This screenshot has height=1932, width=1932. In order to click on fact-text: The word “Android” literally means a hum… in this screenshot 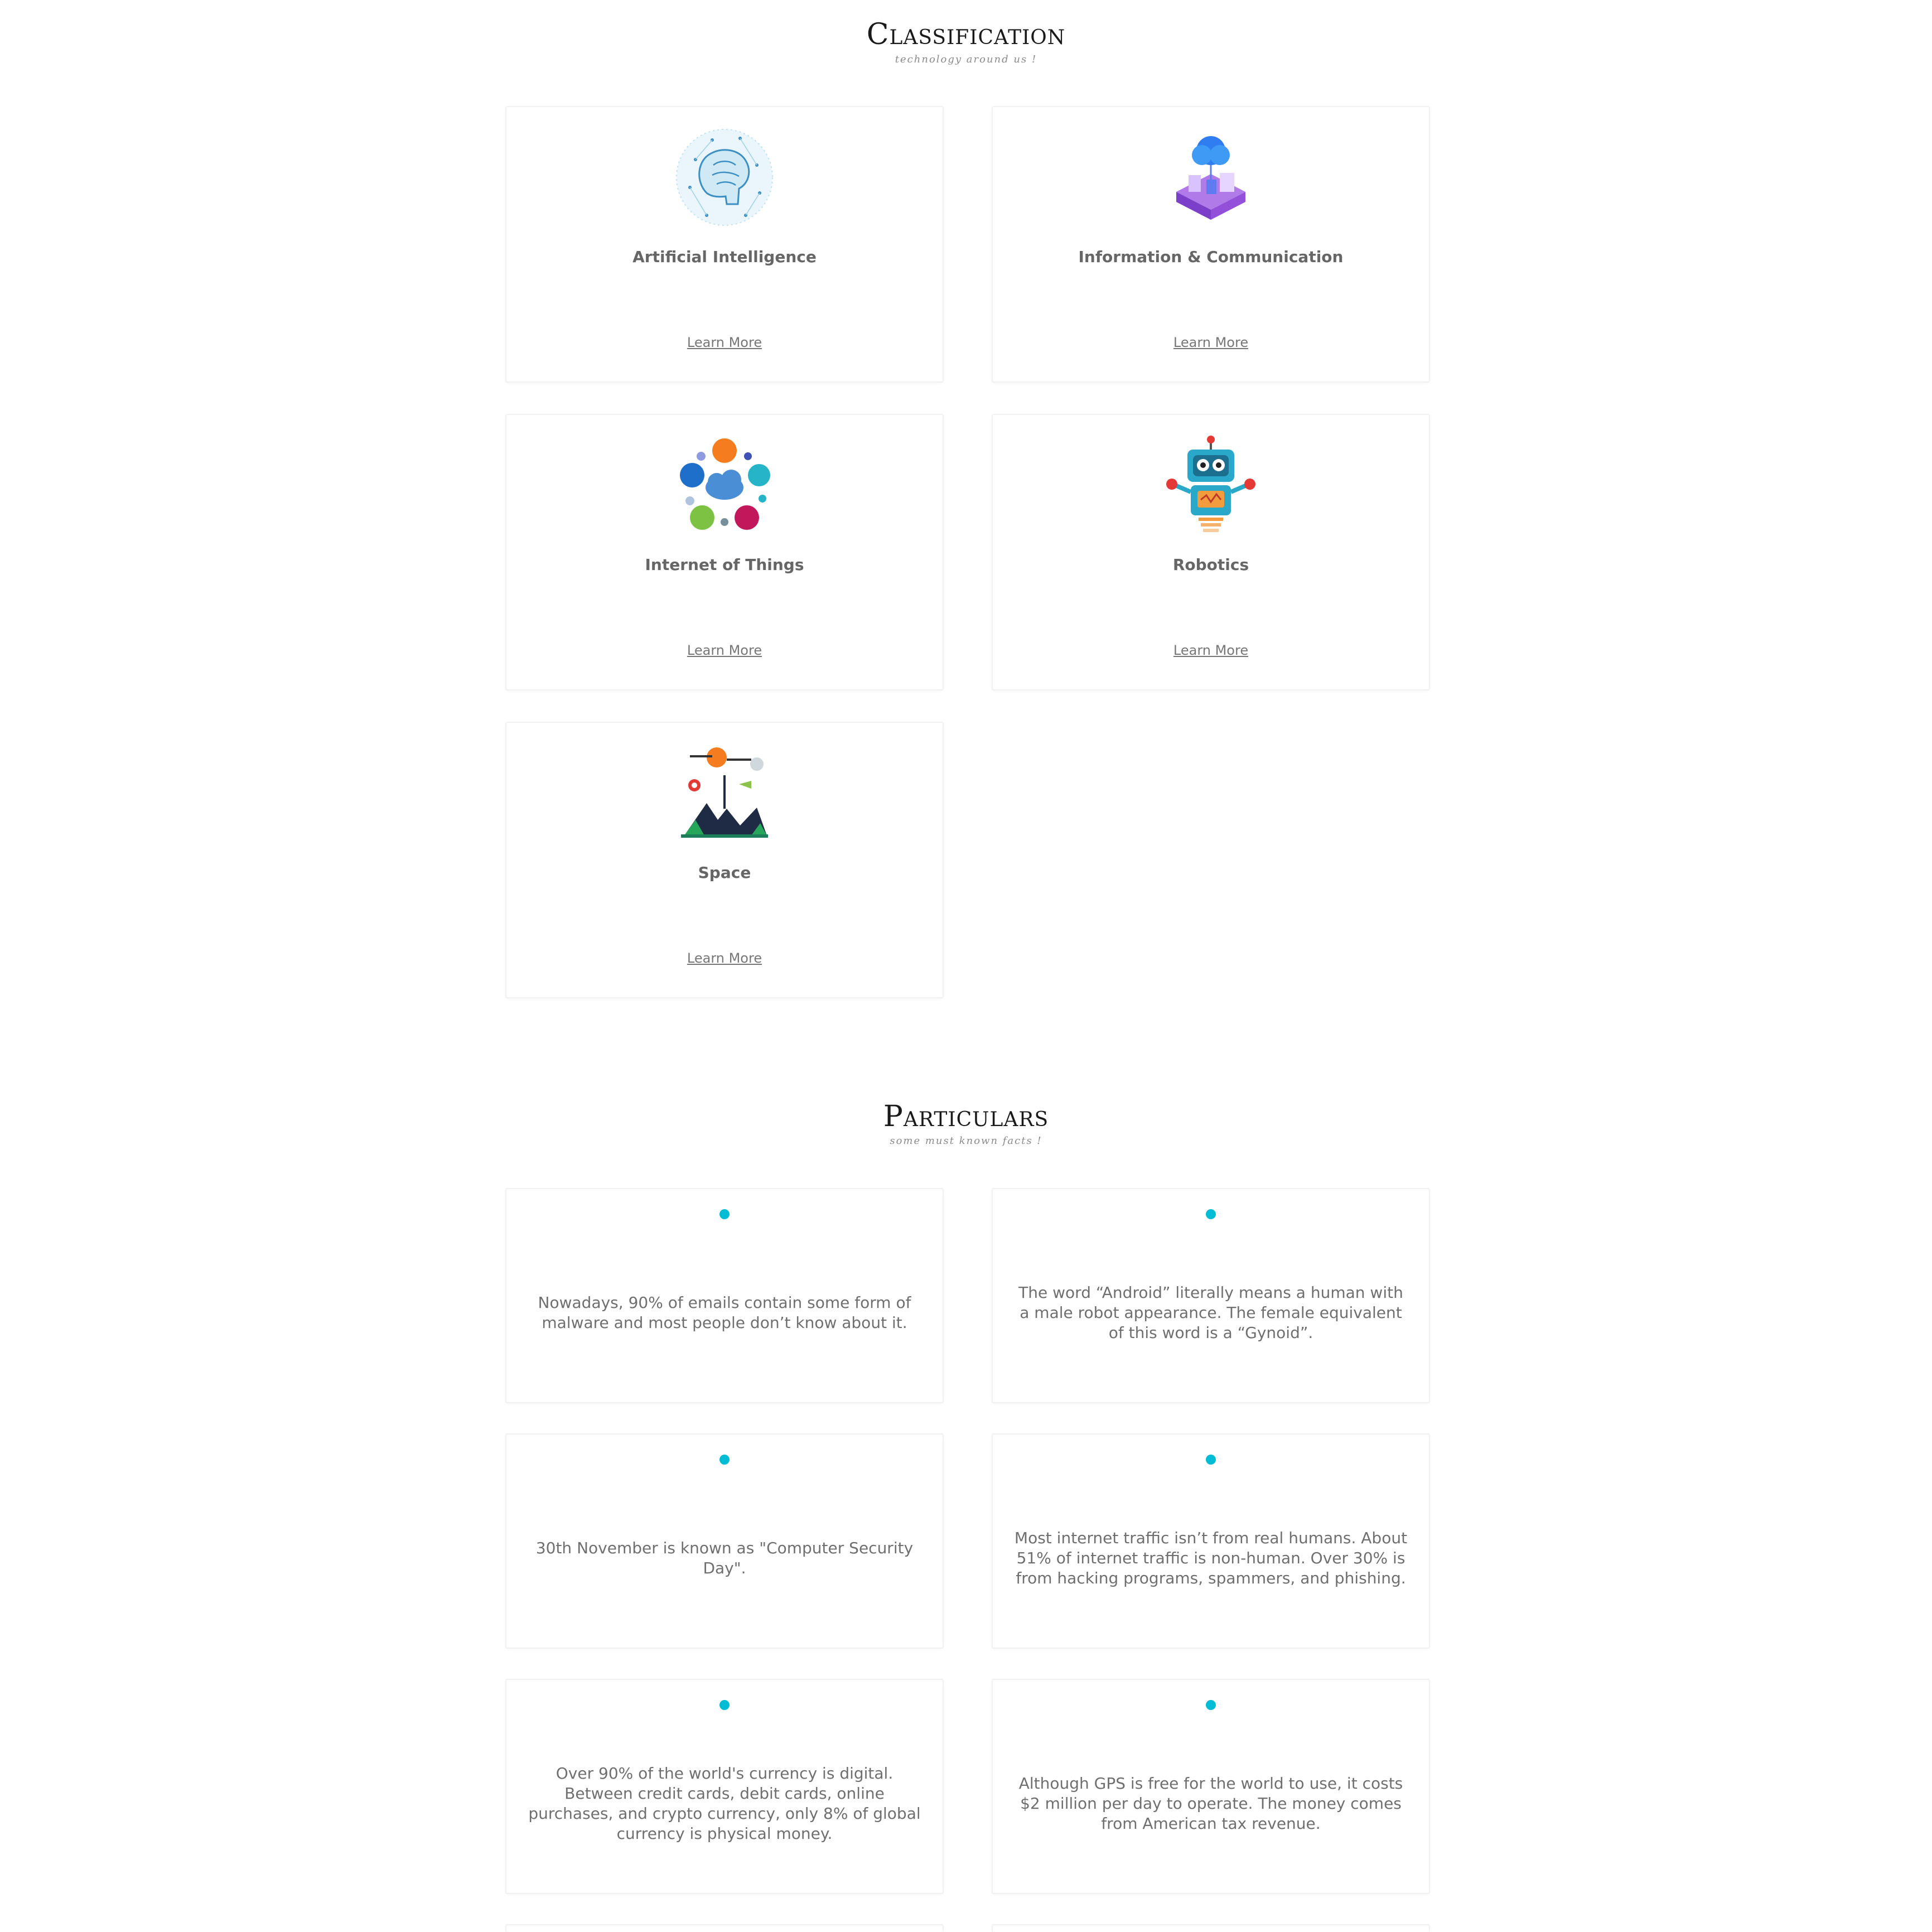, I will do `click(1210, 1312)`.